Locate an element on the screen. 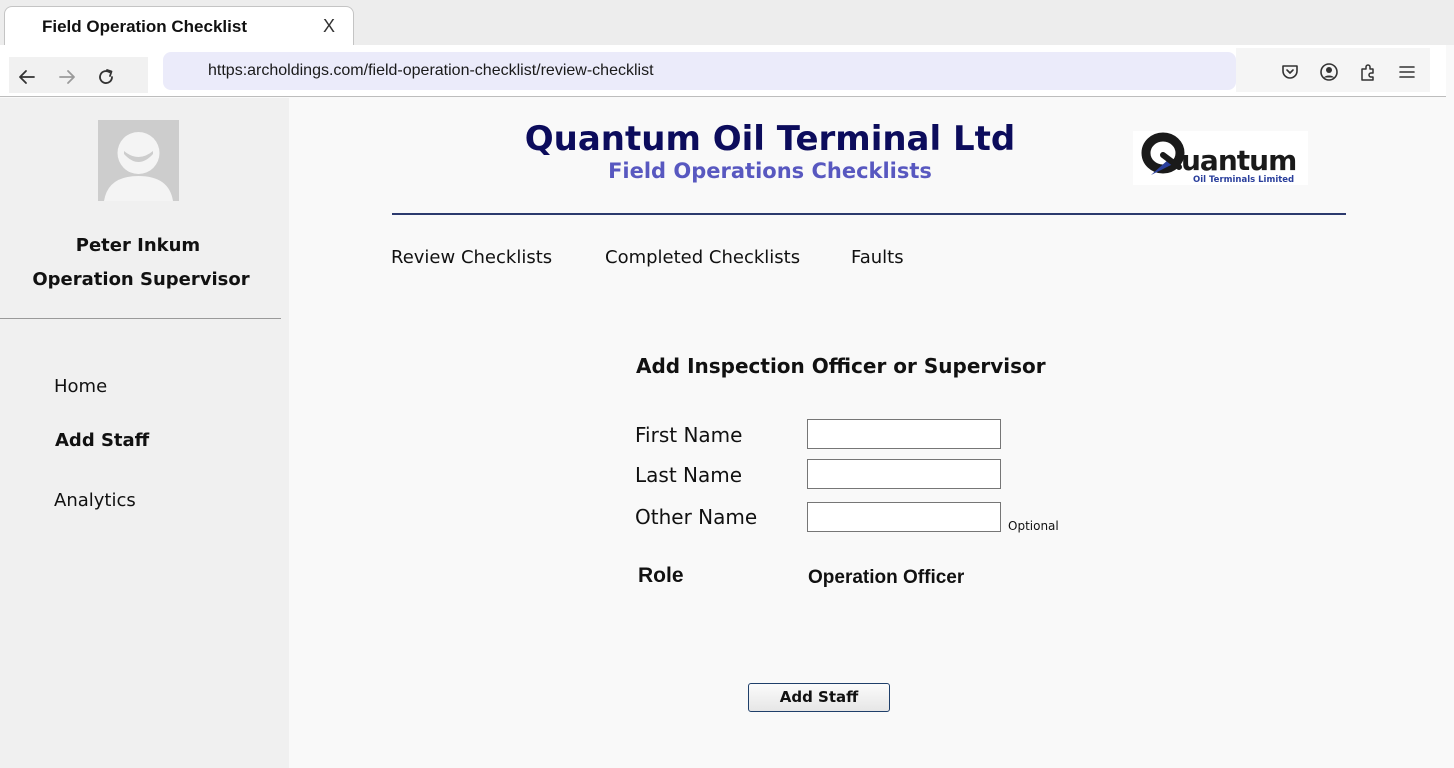 This screenshot has height=768, width=1454. menu-icon is located at coordinates (1407, 72).